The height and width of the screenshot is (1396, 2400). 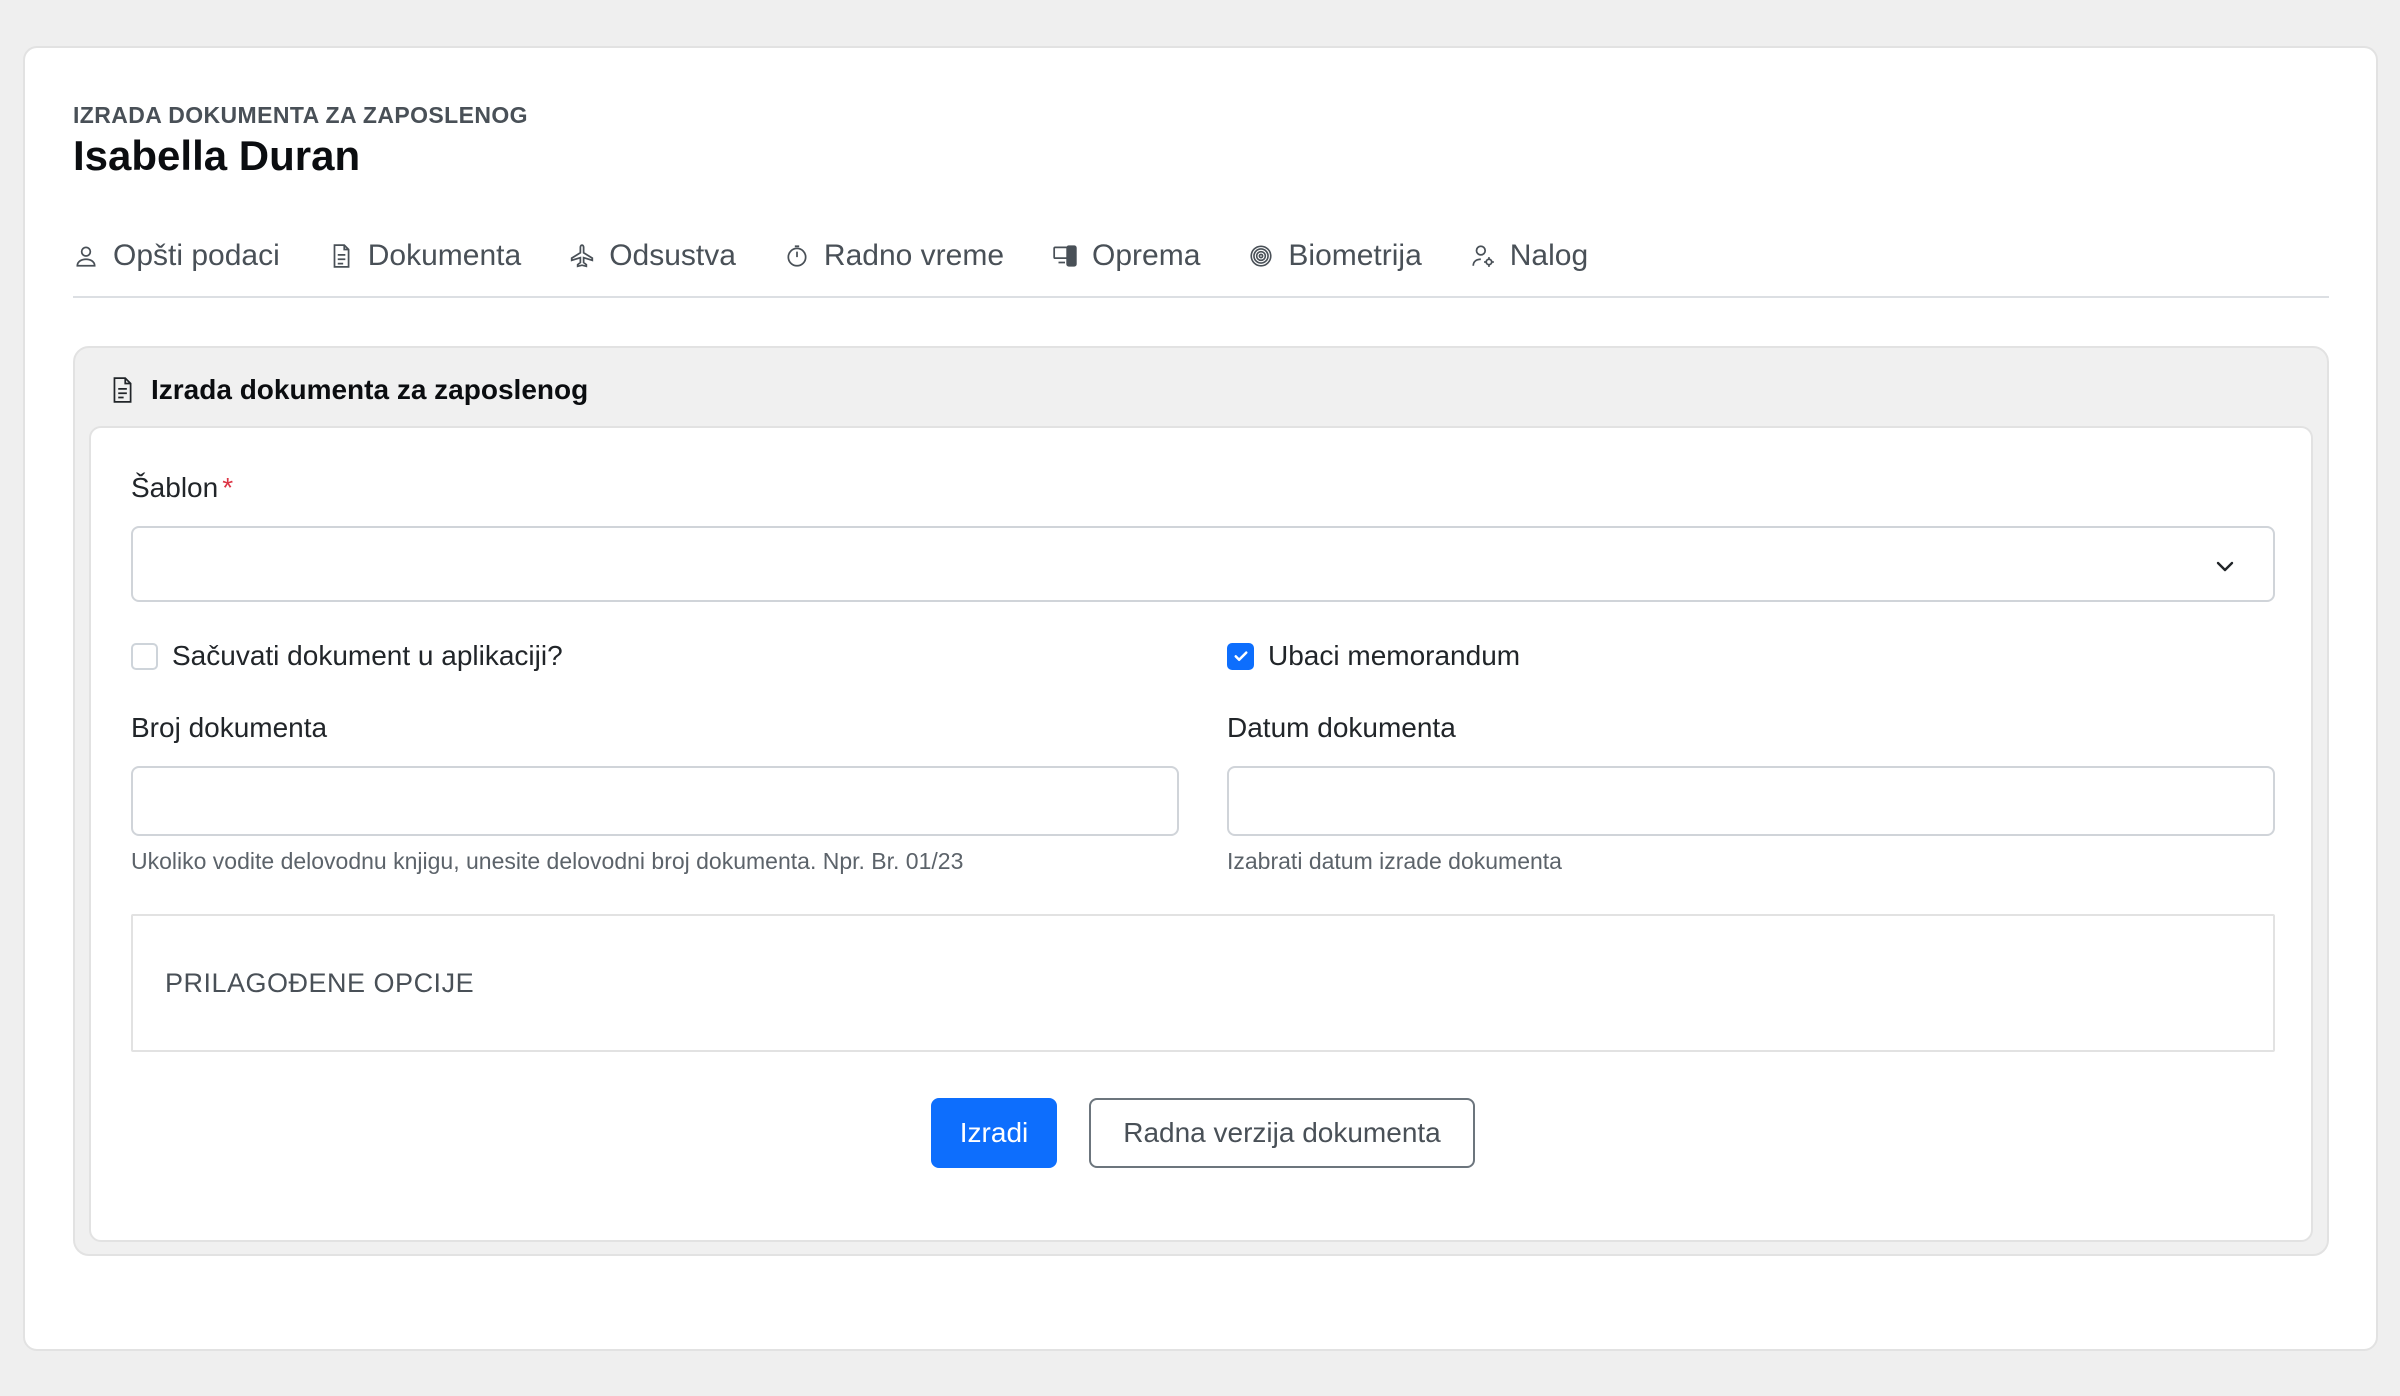 What do you see at coordinates (196, 255) in the screenshot?
I see `tab-label: Opšti podaci` at bounding box center [196, 255].